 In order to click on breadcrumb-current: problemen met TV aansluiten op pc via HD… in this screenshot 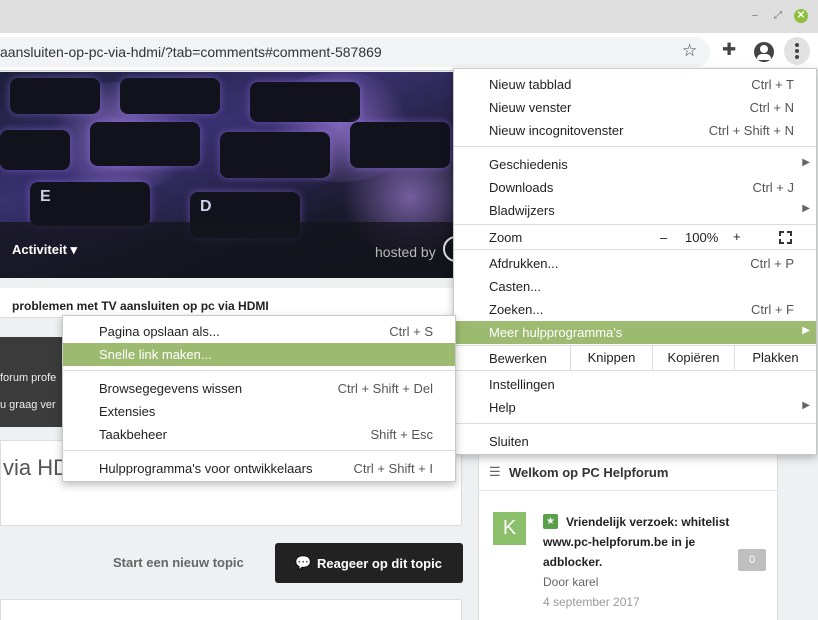, I will do `click(140, 306)`.